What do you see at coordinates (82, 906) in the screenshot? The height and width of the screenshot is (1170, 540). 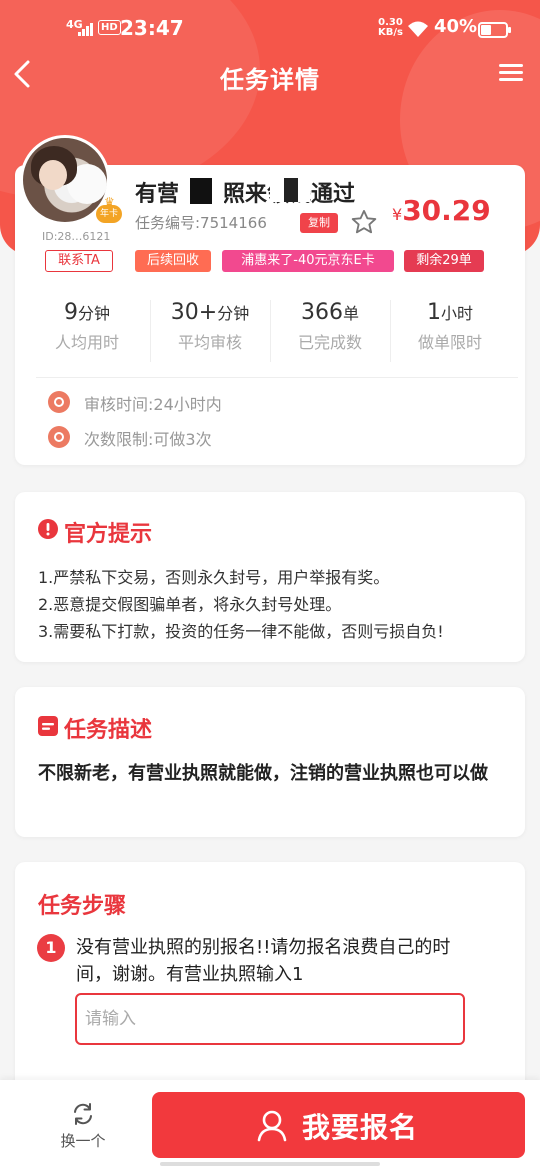 I see `task-steps-title: 任务步骤` at bounding box center [82, 906].